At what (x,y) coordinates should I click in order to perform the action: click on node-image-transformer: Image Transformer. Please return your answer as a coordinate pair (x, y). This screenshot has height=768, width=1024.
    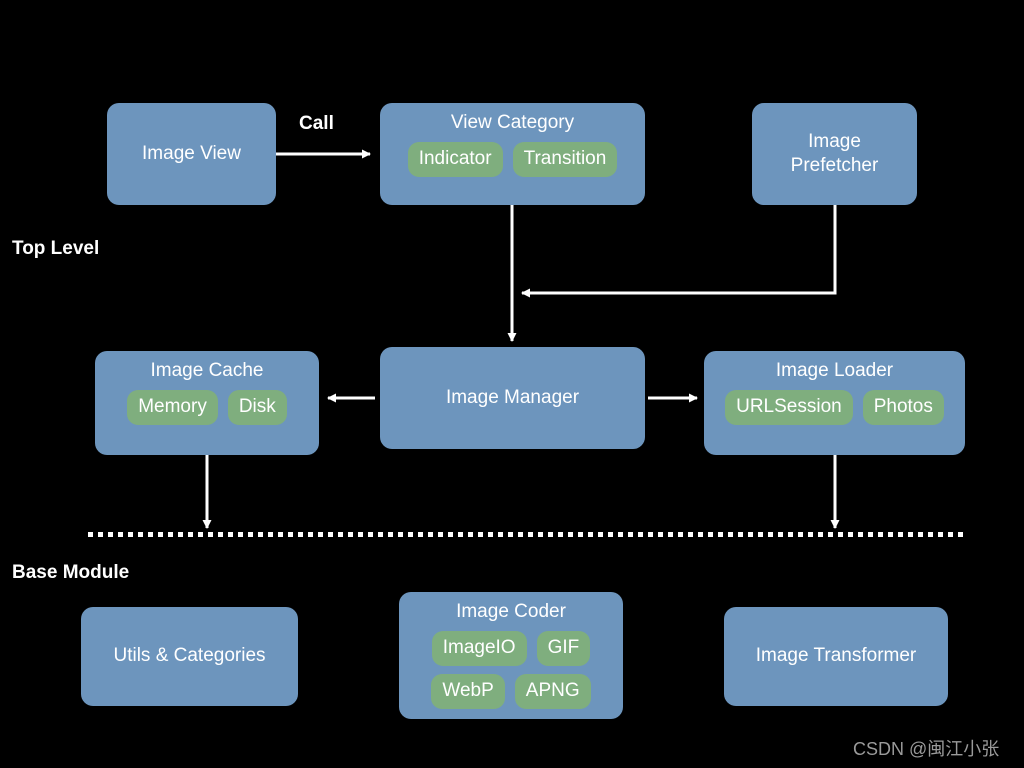
    Looking at the image, I should click on (836, 656).